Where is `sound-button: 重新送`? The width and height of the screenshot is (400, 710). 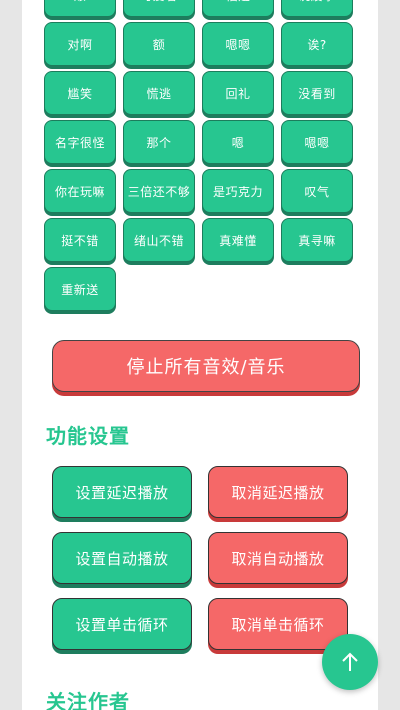
sound-button: 重新送 is located at coordinates (80, 289).